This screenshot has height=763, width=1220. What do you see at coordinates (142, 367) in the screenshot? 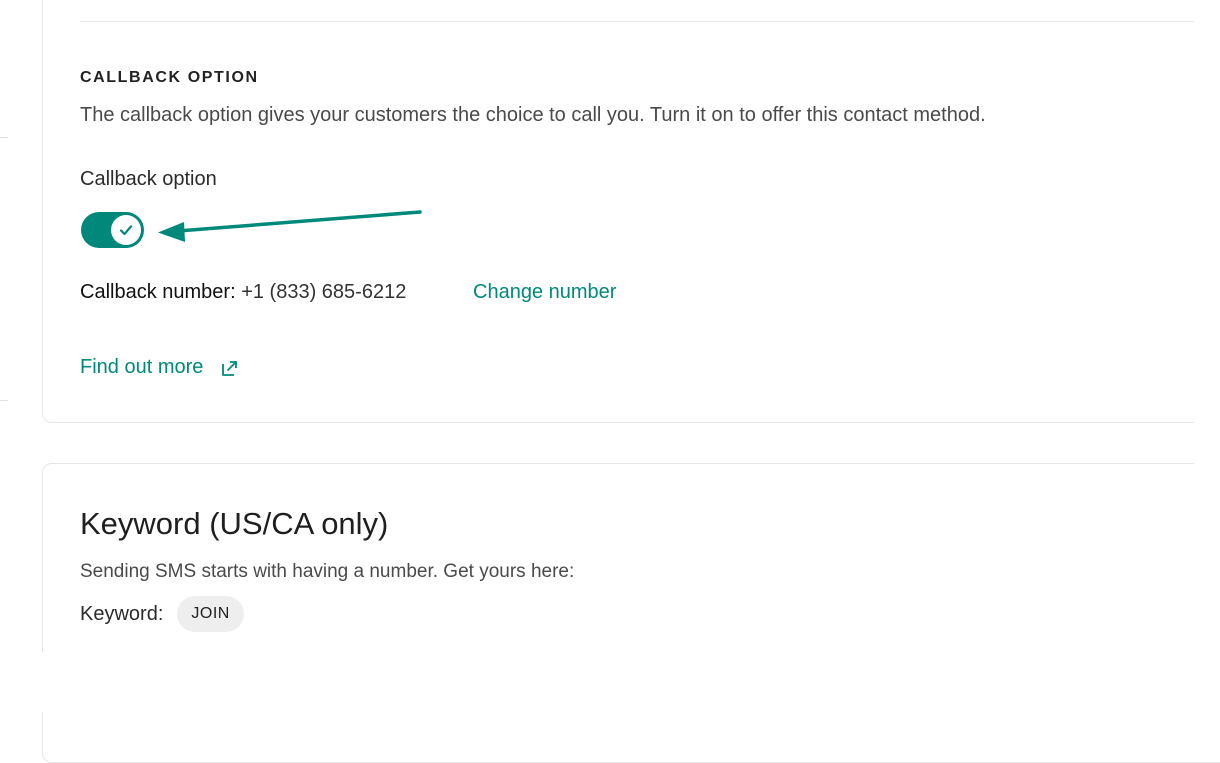
I see `find-out-more-label: Find out more` at bounding box center [142, 367].